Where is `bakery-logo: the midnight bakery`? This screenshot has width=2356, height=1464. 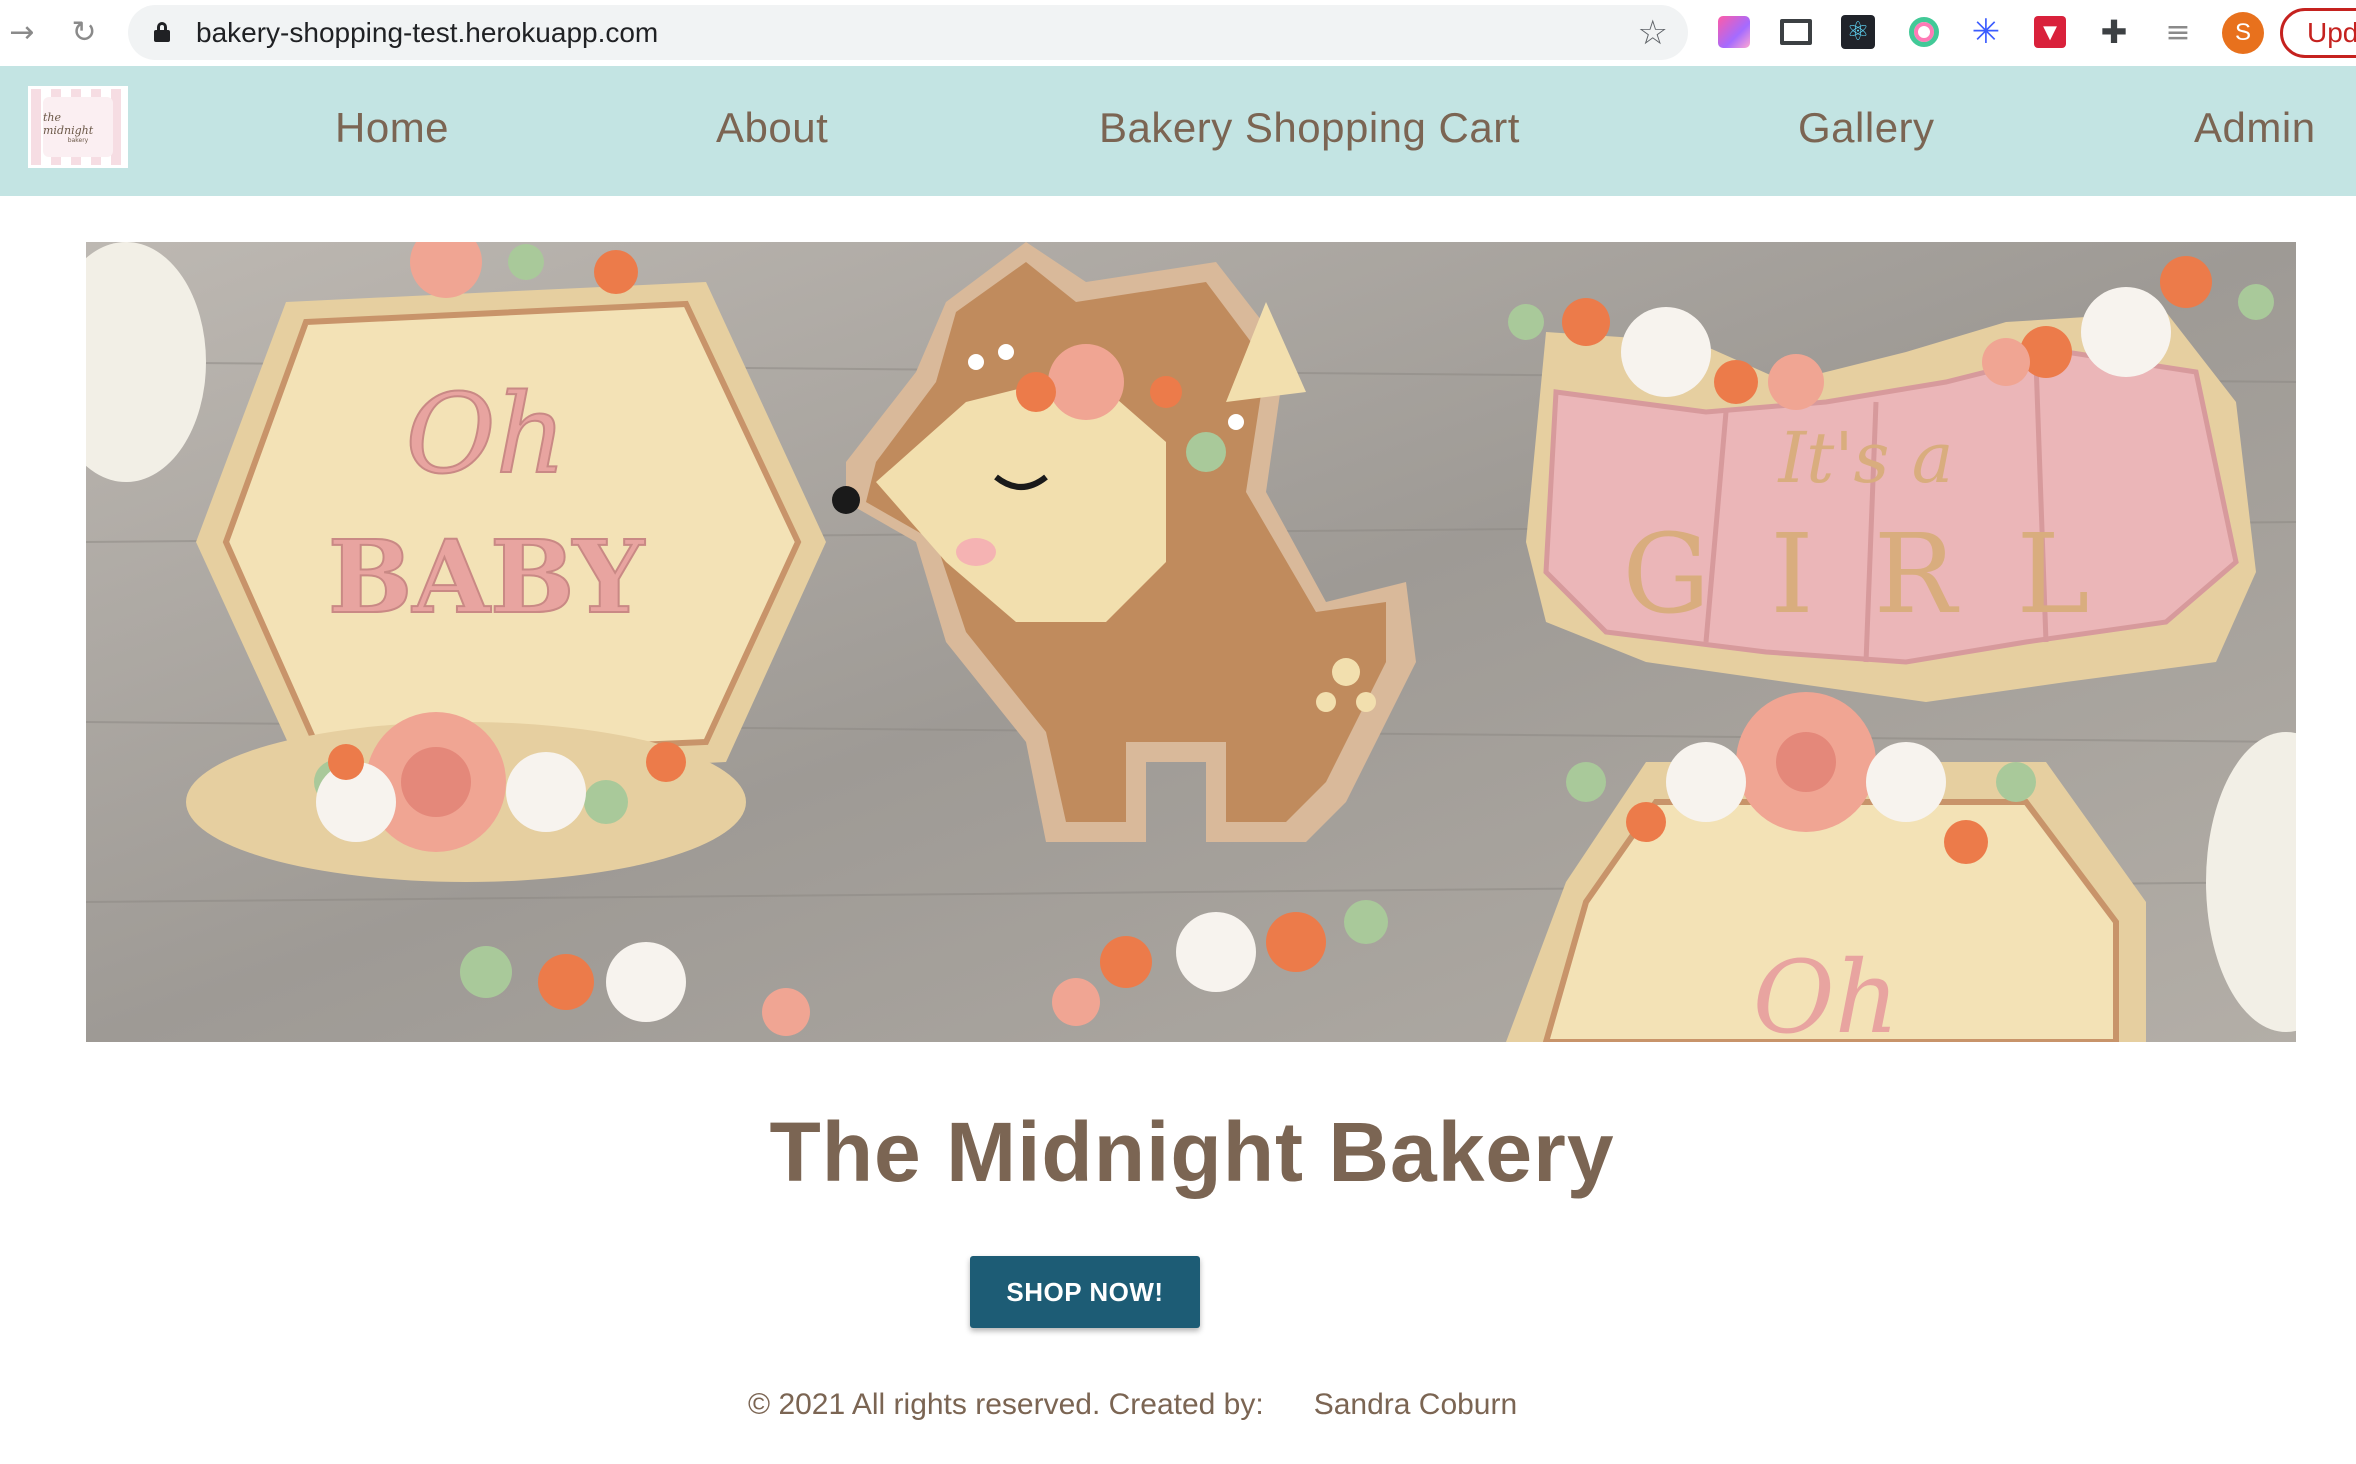 bakery-logo: the midnight bakery is located at coordinates (78, 127).